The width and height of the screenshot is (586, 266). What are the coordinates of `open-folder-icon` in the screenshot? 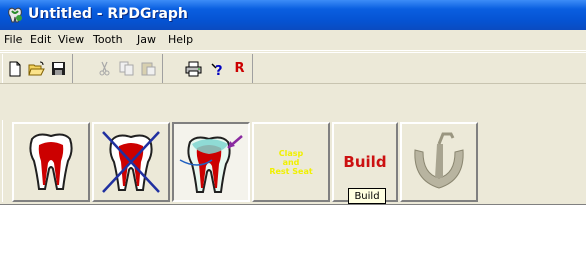 It's located at (36, 68).